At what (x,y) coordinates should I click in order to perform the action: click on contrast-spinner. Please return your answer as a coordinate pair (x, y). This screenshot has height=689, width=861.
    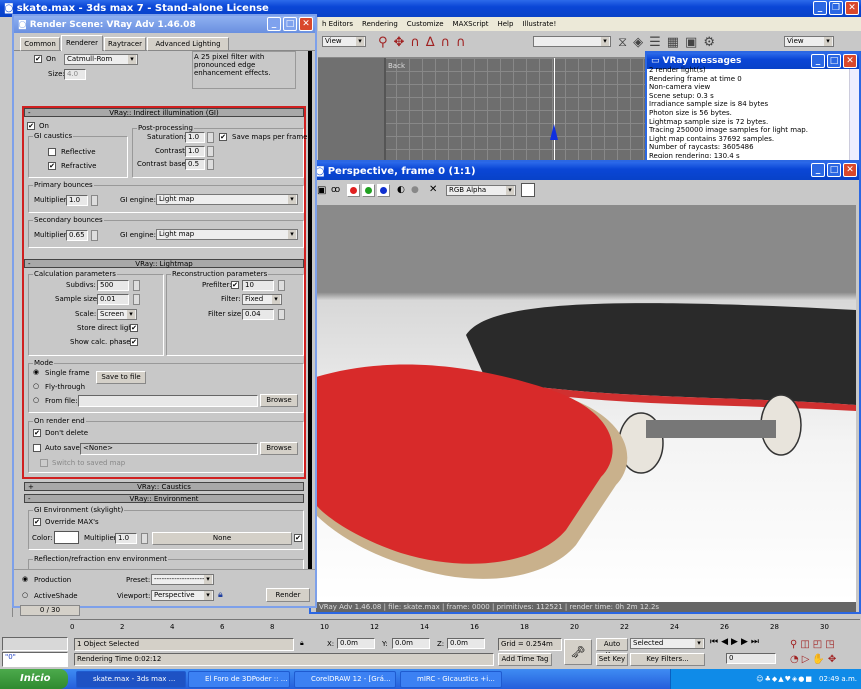
    Looking at the image, I should click on (210, 151).